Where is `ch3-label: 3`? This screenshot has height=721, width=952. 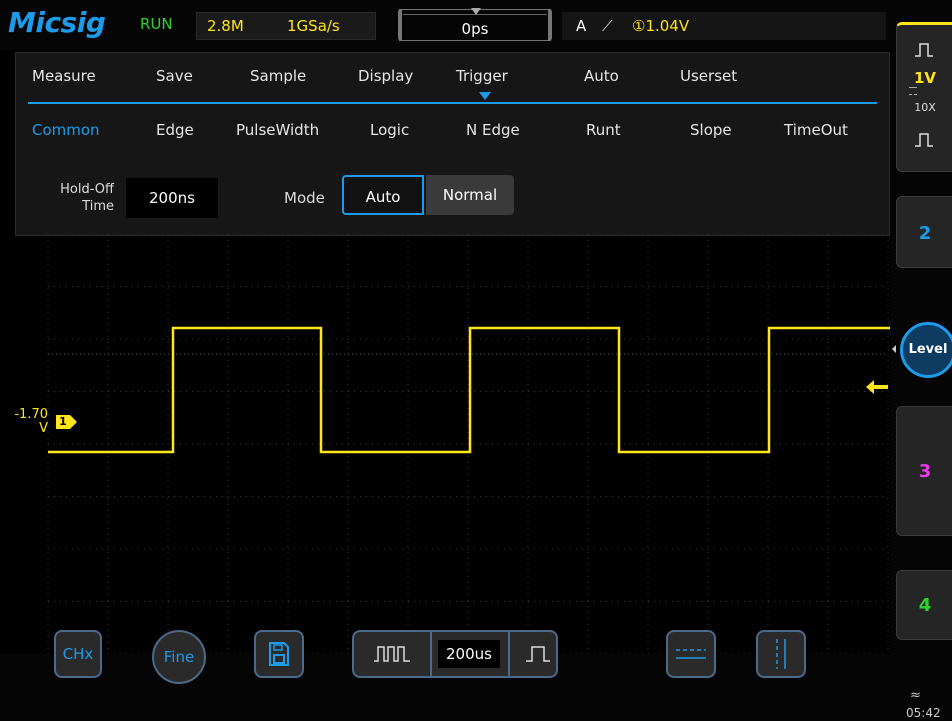
ch3-label: 3 is located at coordinates (925, 471).